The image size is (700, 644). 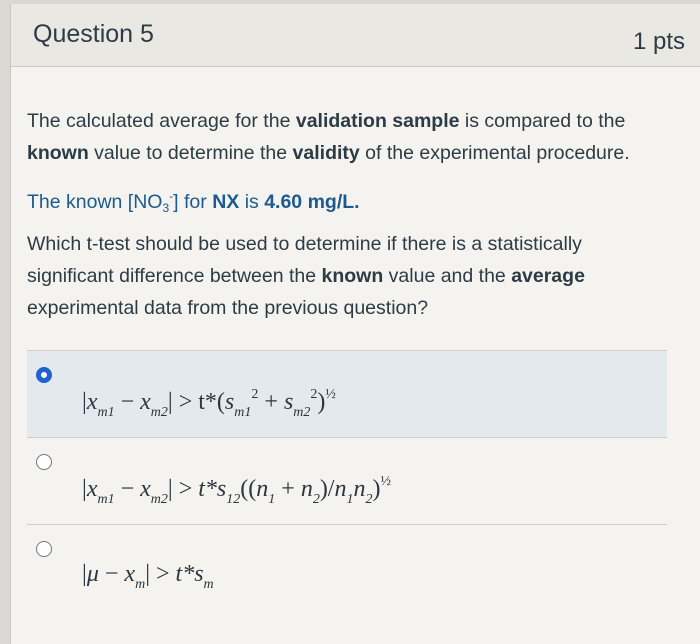 What do you see at coordinates (148, 576) in the screenshot?
I see `answer-formula-3: |μ − xm| > t*sm` at bounding box center [148, 576].